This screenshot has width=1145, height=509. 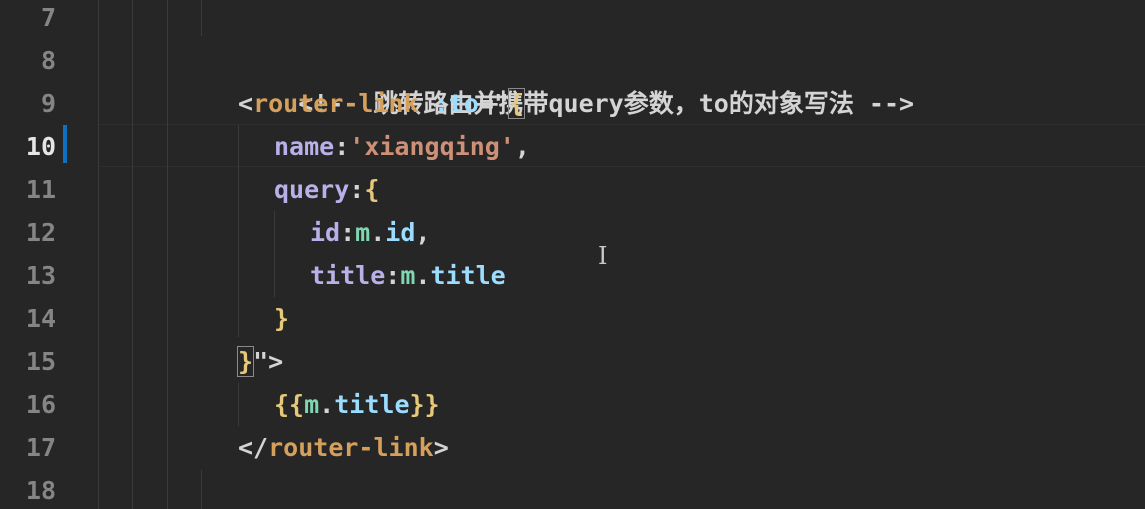 I want to click on code-line-15: }">, so click(x=260, y=361).